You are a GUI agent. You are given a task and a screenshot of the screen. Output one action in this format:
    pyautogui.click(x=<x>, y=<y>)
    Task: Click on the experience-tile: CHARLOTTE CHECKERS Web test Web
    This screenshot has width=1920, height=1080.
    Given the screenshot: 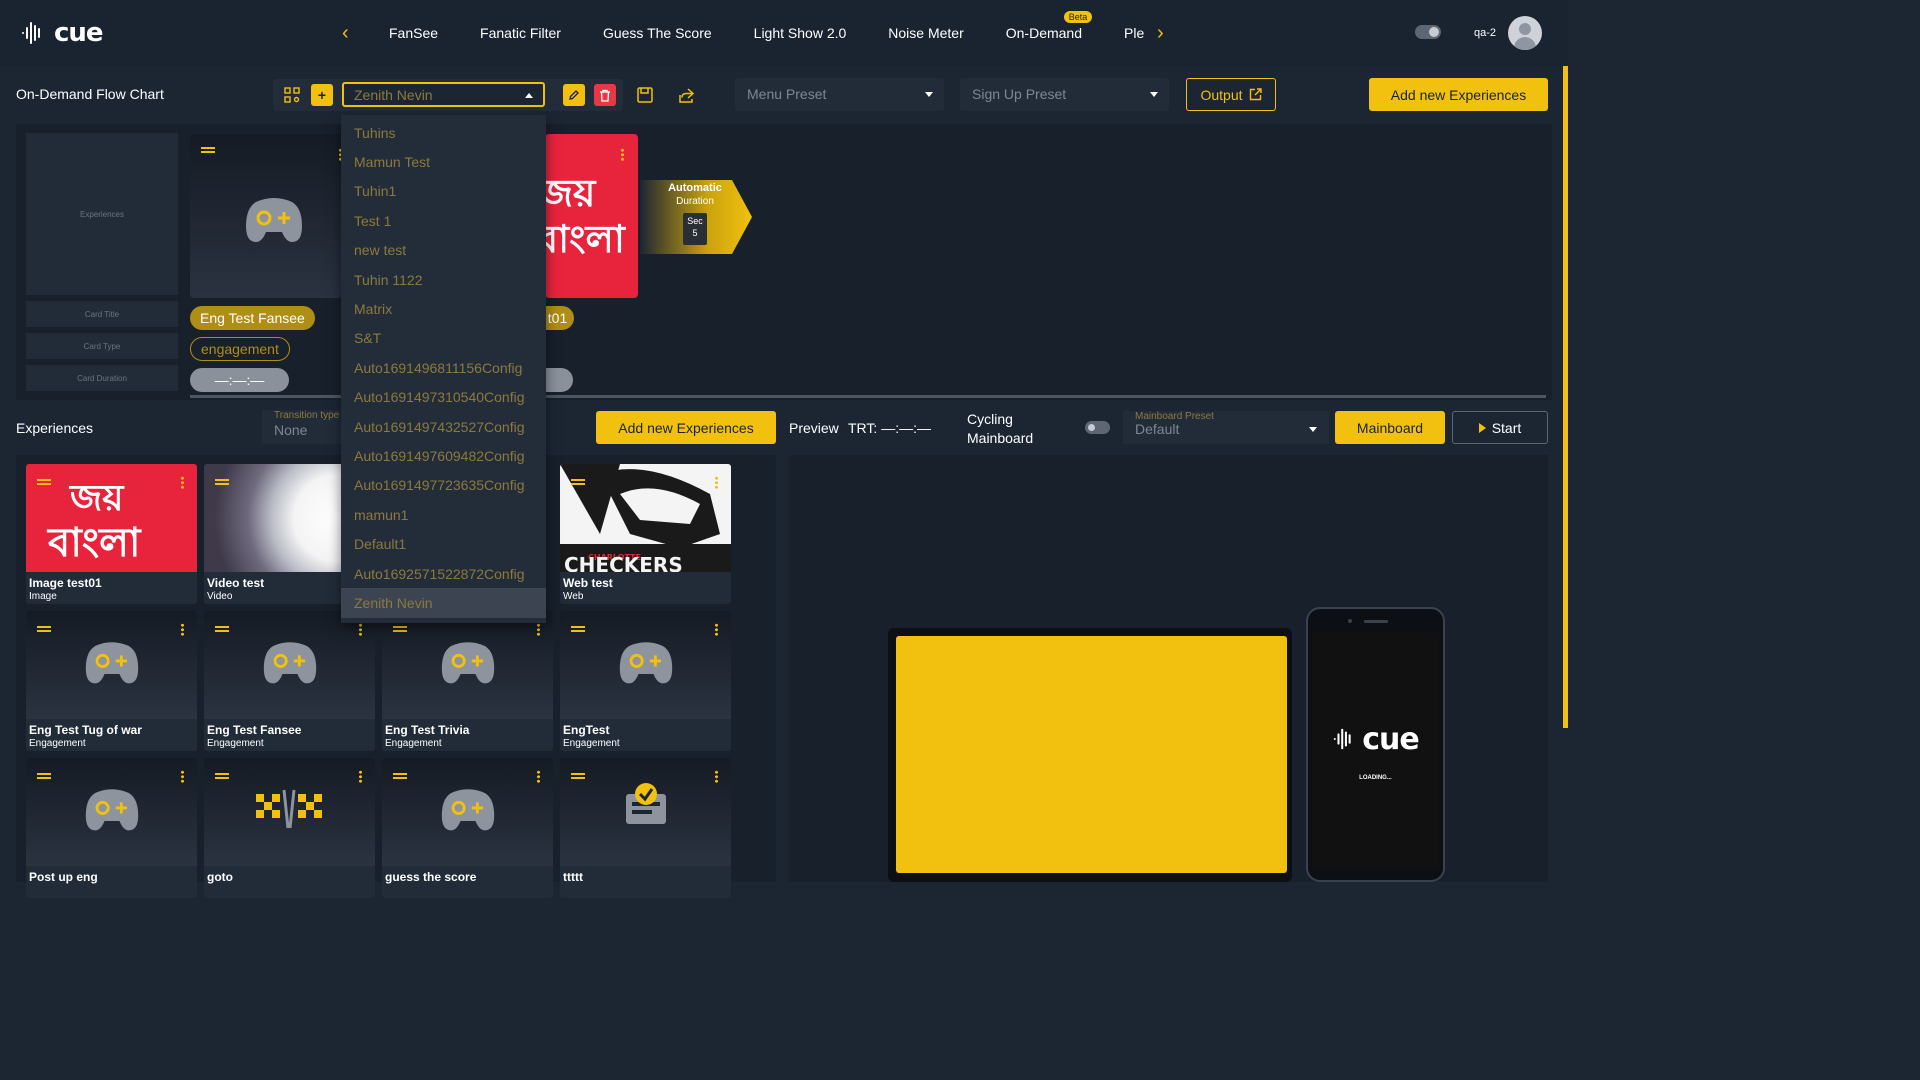 What is the action you would take?
    pyautogui.click(x=645, y=534)
    